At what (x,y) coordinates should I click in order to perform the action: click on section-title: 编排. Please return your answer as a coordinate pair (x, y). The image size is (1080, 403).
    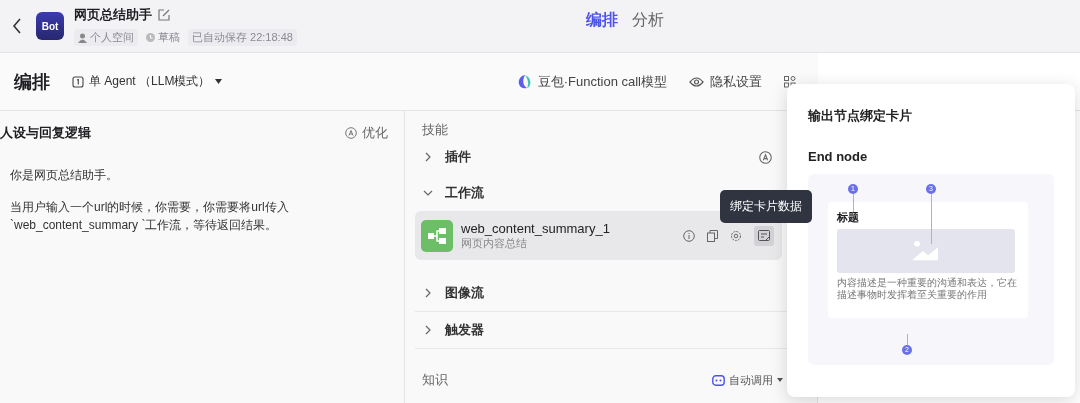
    Looking at the image, I should click on (32, 82).